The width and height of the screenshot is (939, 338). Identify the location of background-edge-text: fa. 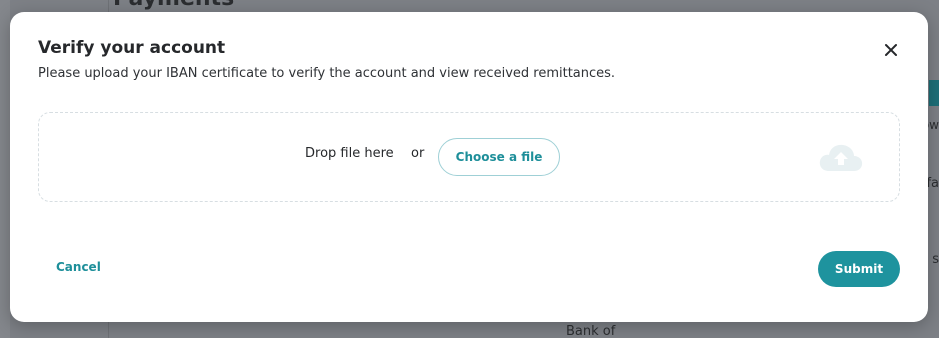
(932, 183).